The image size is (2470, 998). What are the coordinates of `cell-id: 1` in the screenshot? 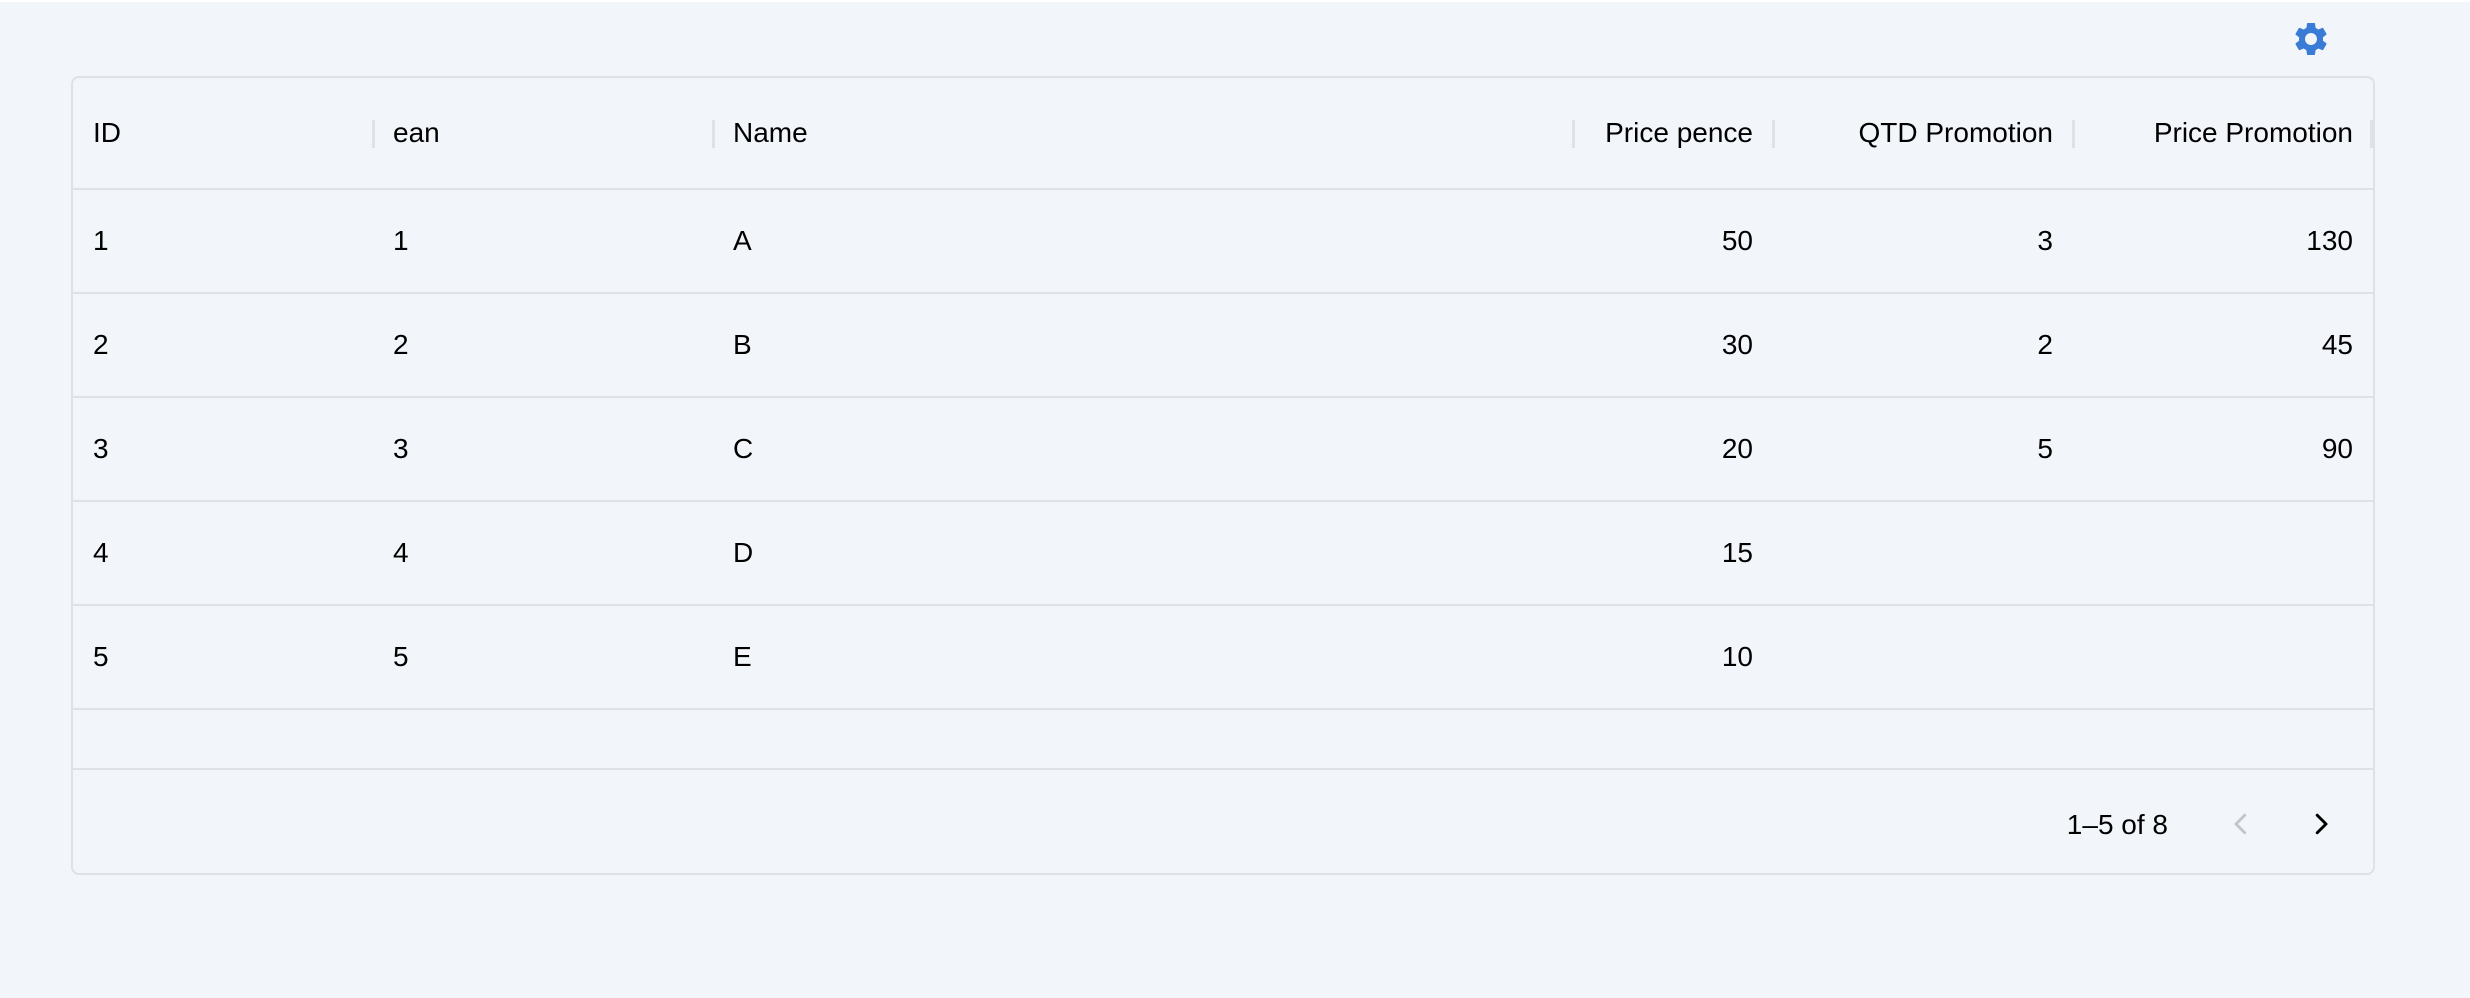 It's located at (101, 240).